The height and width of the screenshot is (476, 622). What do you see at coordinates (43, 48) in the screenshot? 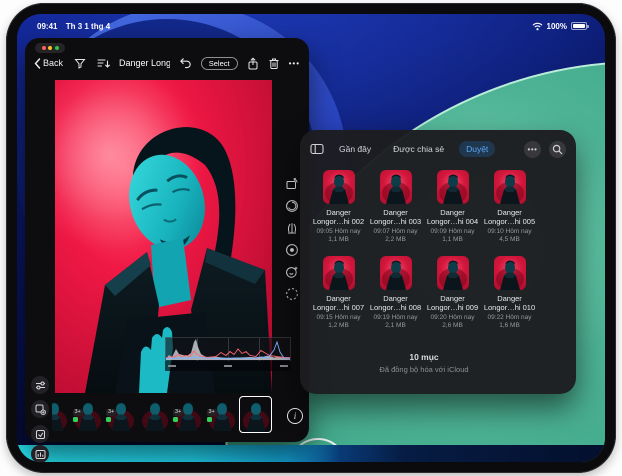
I see `close-dot-icon` at bounding box center [43, 48].